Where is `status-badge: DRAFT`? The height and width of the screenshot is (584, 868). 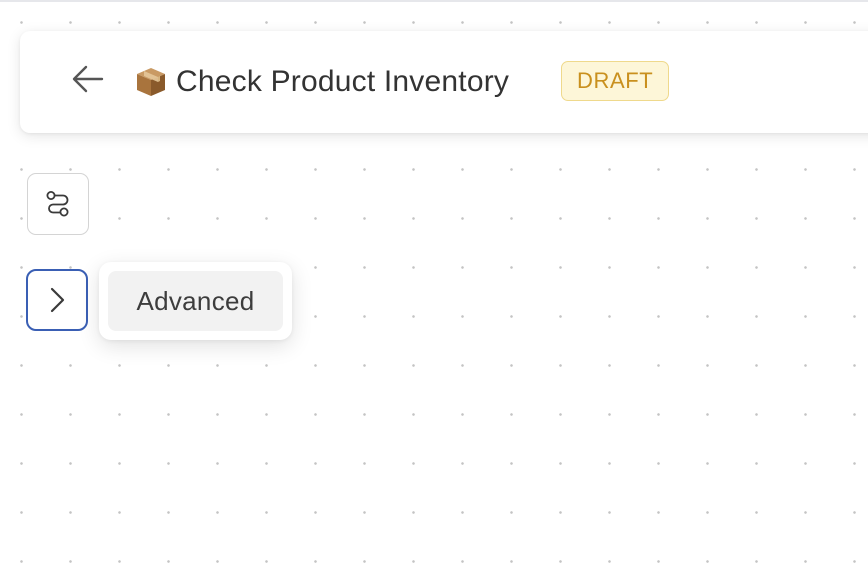
status-badge: DRAFT is located at coordinates (615, 81).